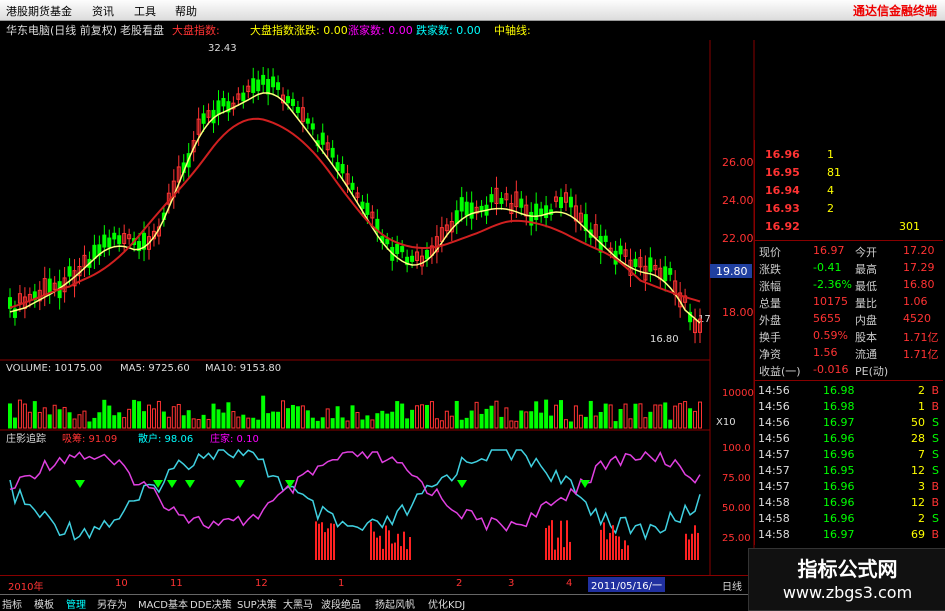 This screenshot has width=945, height=611. What do you see at coordinates (782, 190) in the screenshot?
I see `order-price: 16.94` at bounding box center [782, 190].